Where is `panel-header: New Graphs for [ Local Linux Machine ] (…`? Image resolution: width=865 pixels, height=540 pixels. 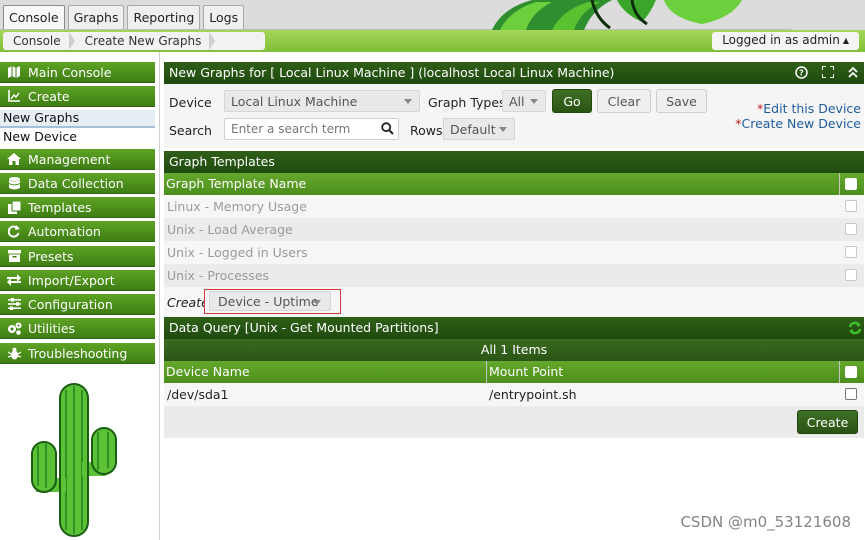
panel-header: New Graphs for [ Local Linux Machine ] (… is located at coordinates (514, 73).